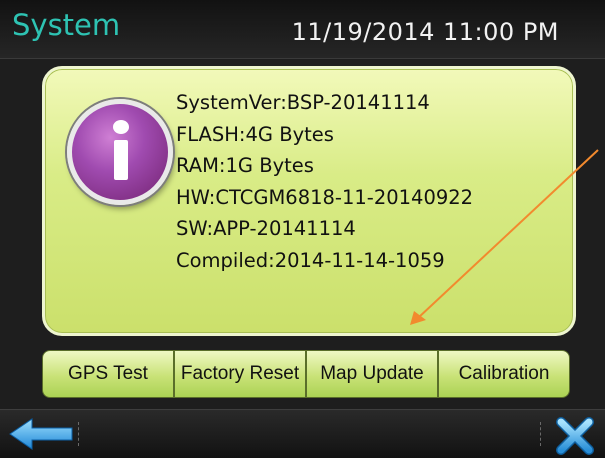  I want to click on footer-separator-right, so click(540, 434).